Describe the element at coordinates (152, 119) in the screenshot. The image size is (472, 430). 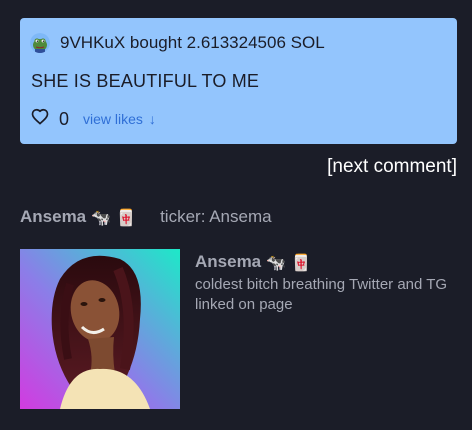
I see `arrow-down-icon: ↓` at that location.